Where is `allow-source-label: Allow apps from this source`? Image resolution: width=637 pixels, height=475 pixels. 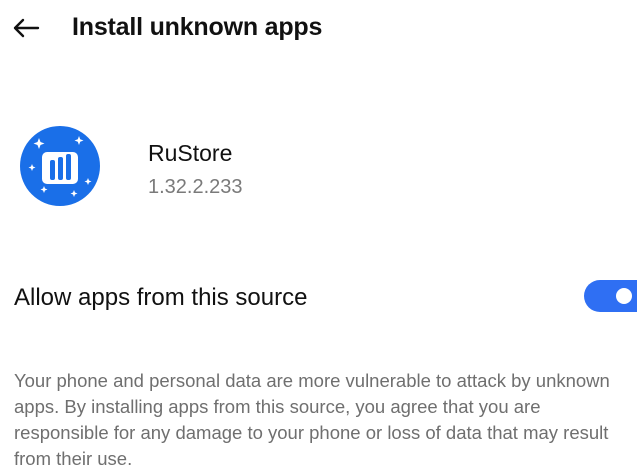
allow-source-label: Allow apps from this source is located at coordinates (161, 297).